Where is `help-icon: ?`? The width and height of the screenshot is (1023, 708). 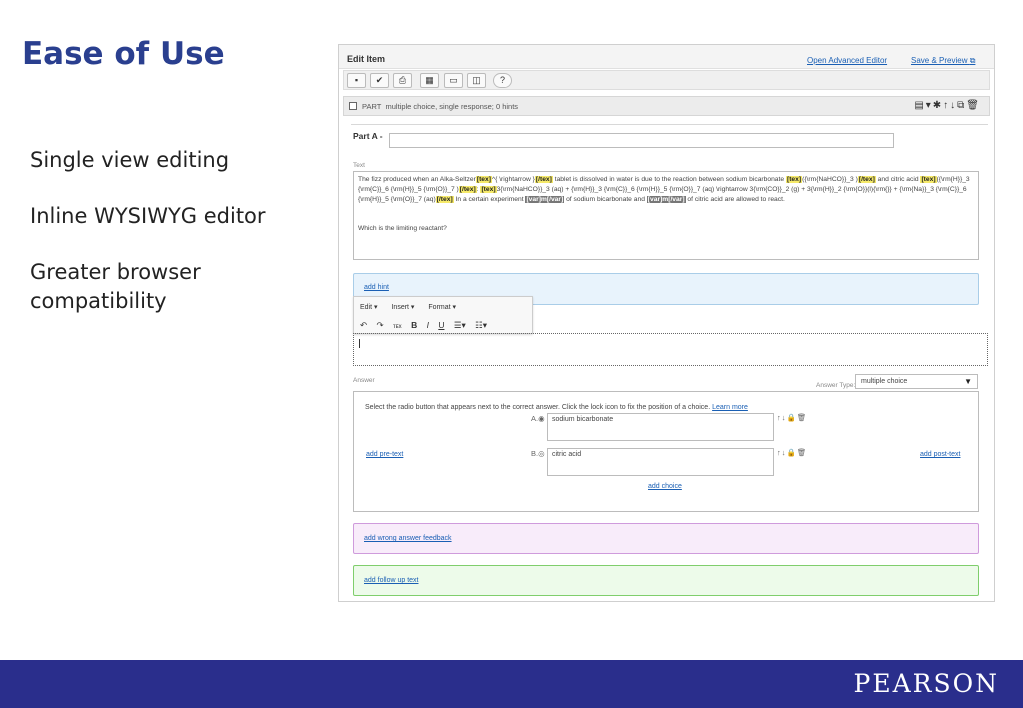 help-icon: ? is located at coordinates (502, 80).